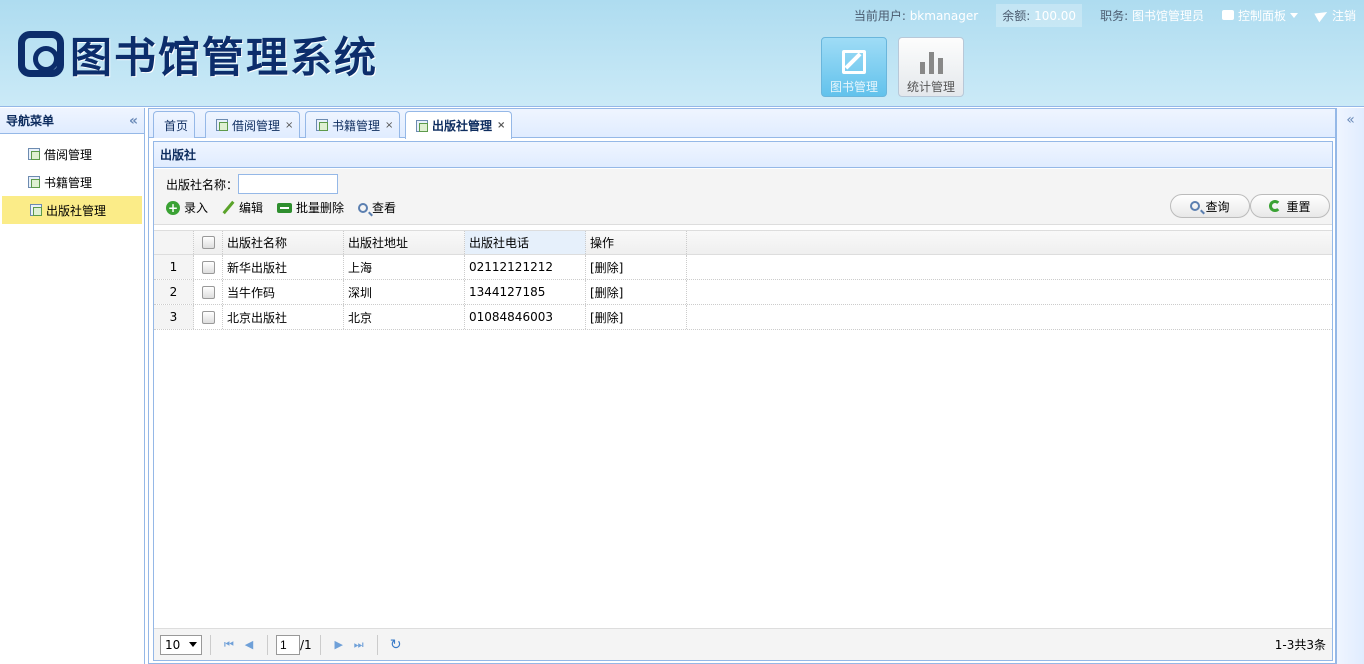 This screenshot has width=1364, height=664. What do you see at coordinates (1275, 206) in the screenshot?
I see `refresh-icon` at bounding box center [1275, 206].